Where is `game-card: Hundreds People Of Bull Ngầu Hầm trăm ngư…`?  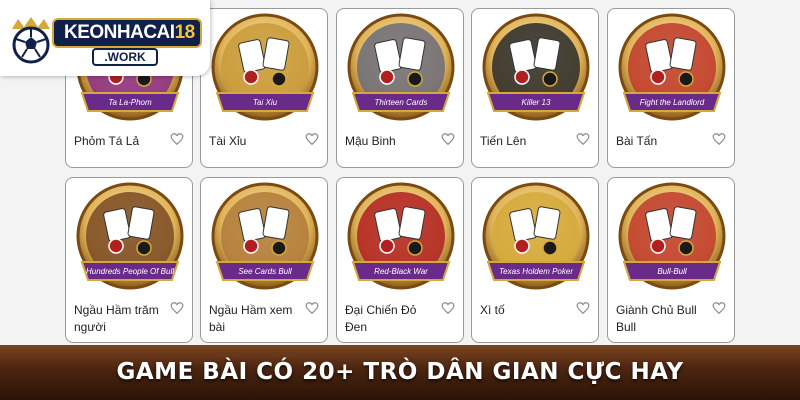 game-card: Hundreds People Of Bull Ngầu Hầm trăm ngư… is located at coordinates (129, 260).